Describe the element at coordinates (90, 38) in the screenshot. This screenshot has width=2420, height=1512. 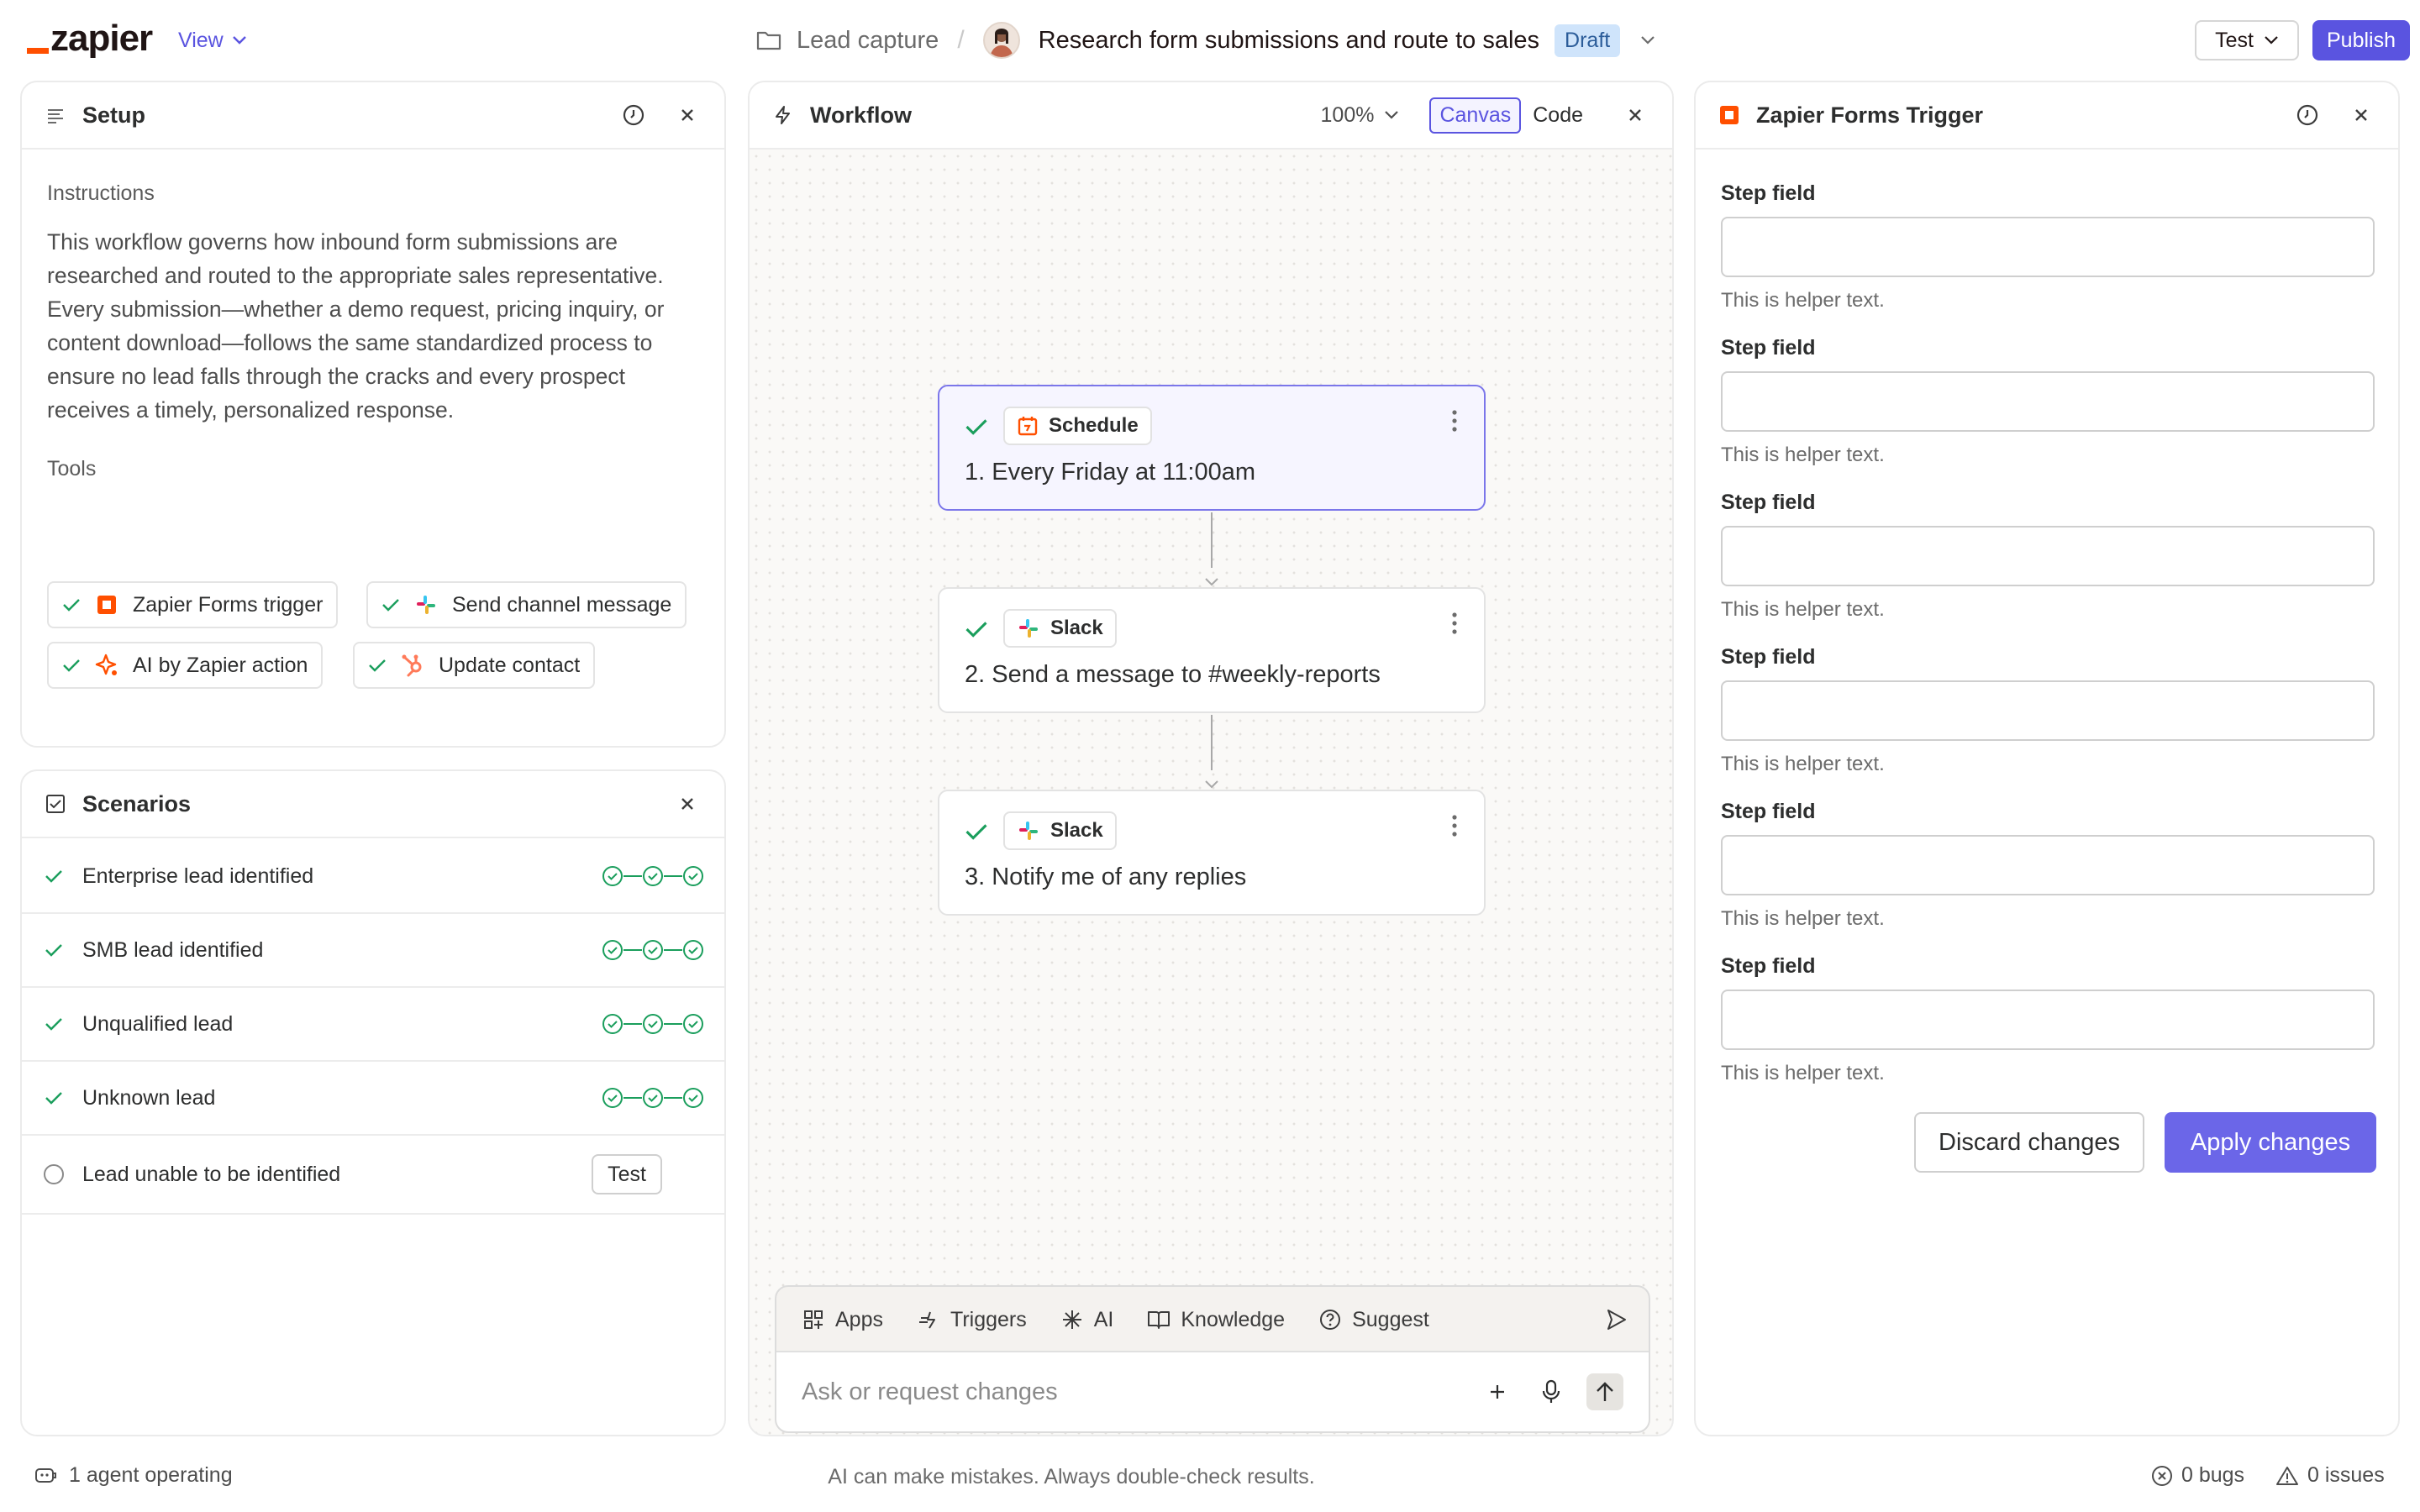
I see `zapier-logo: zapier` at that location.